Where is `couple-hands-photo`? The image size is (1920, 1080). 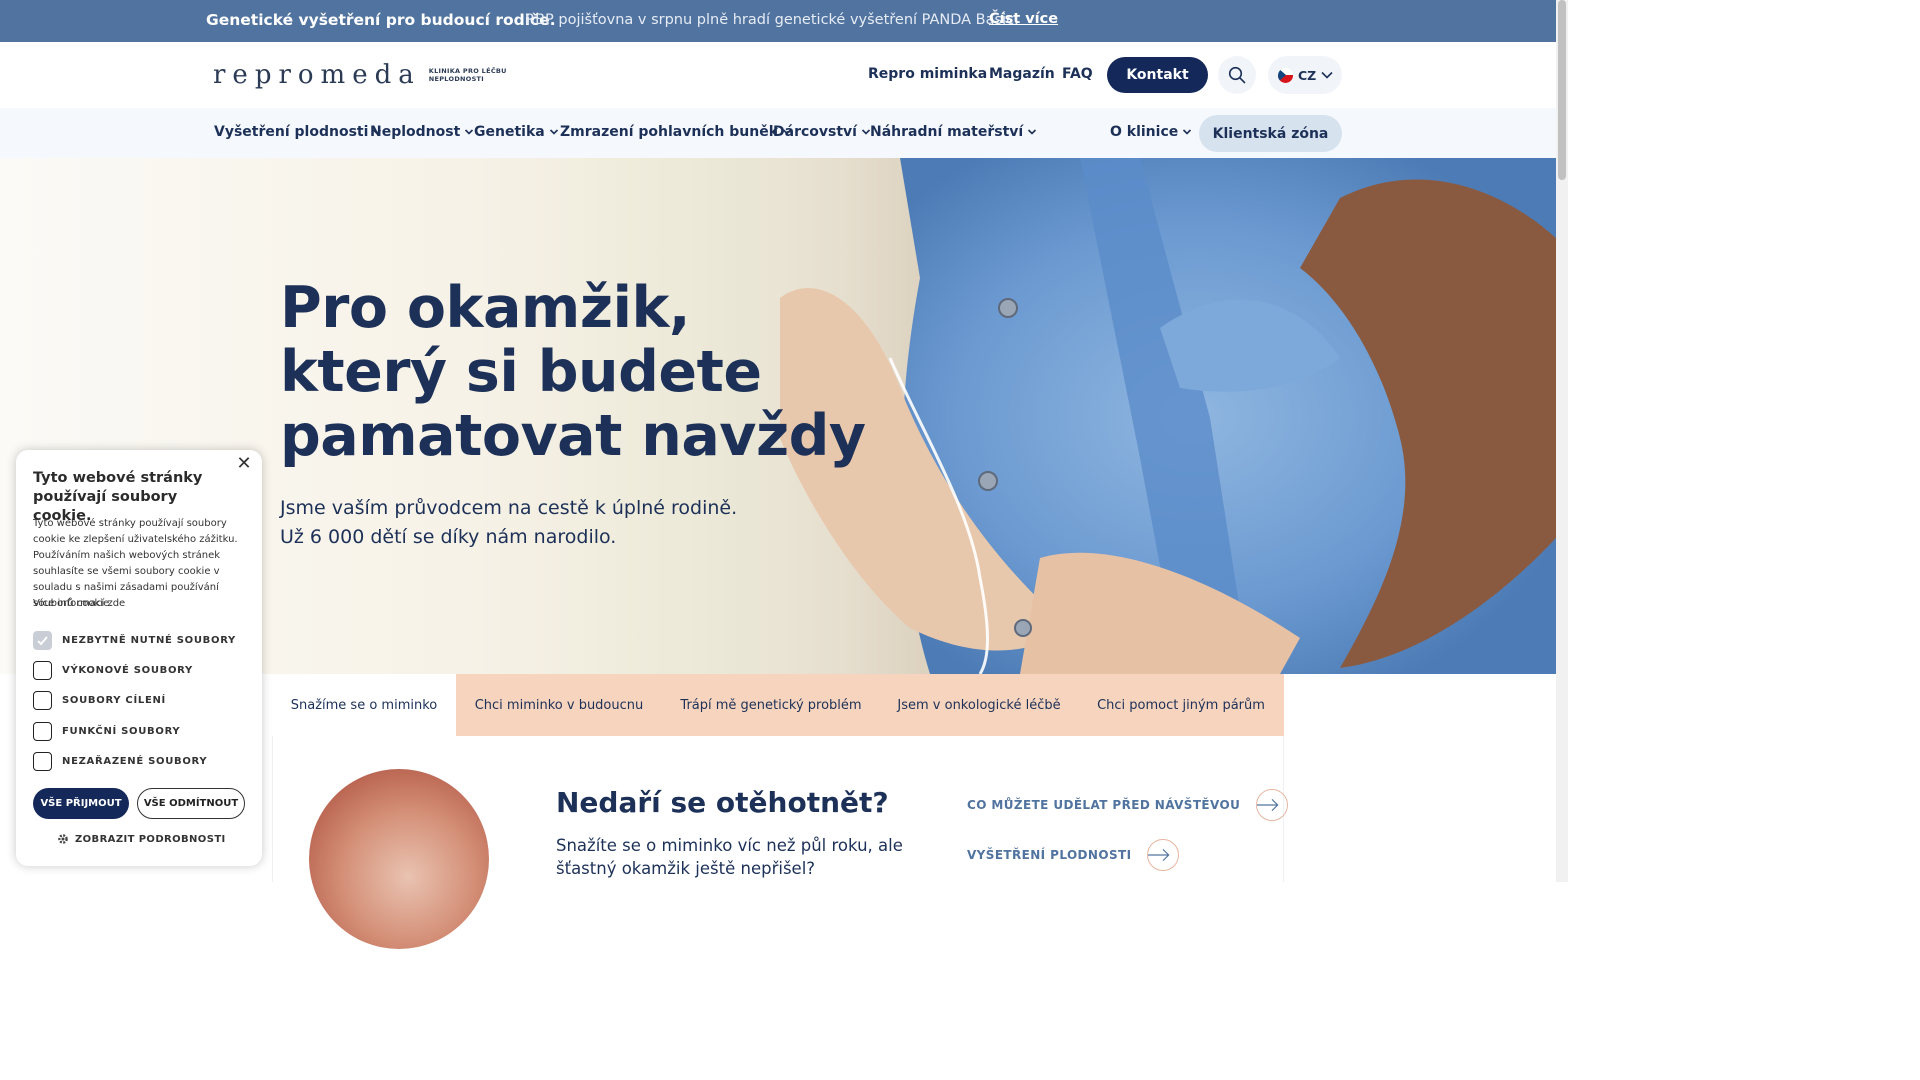 couple-hands-photo is located at coordinates (399, 859).